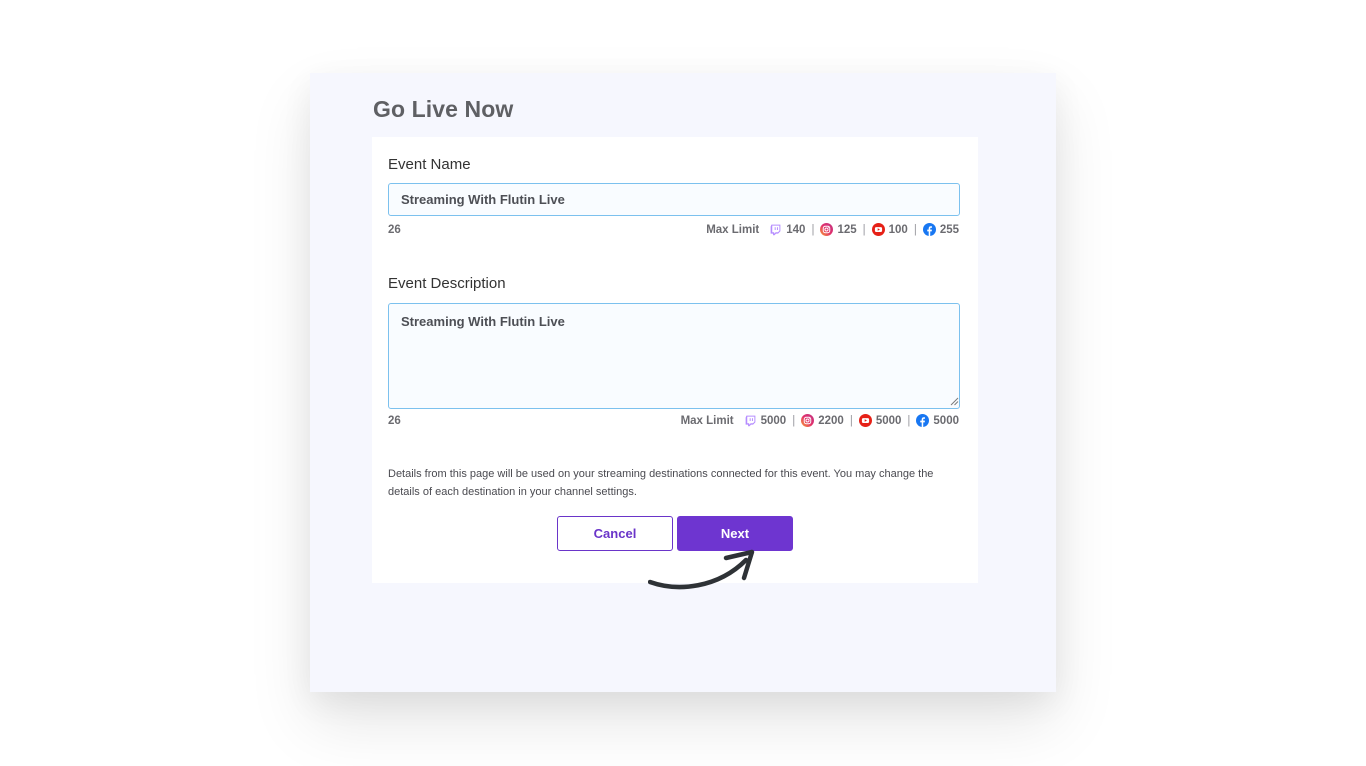 The width and height of the screenshot is (1366, 766). What do you see at coordinates (394, 230) in the screenshot?
I see `event-name-char-count: 26` at bounding box center [394, 230].